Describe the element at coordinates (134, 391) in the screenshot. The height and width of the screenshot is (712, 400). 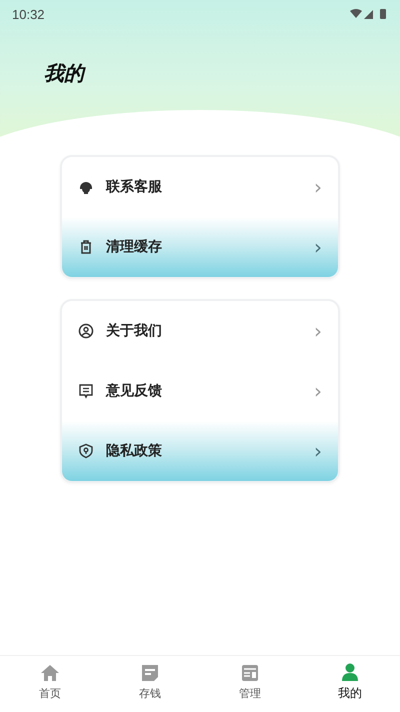
I see `menu-label: 意见反馈` at that location.